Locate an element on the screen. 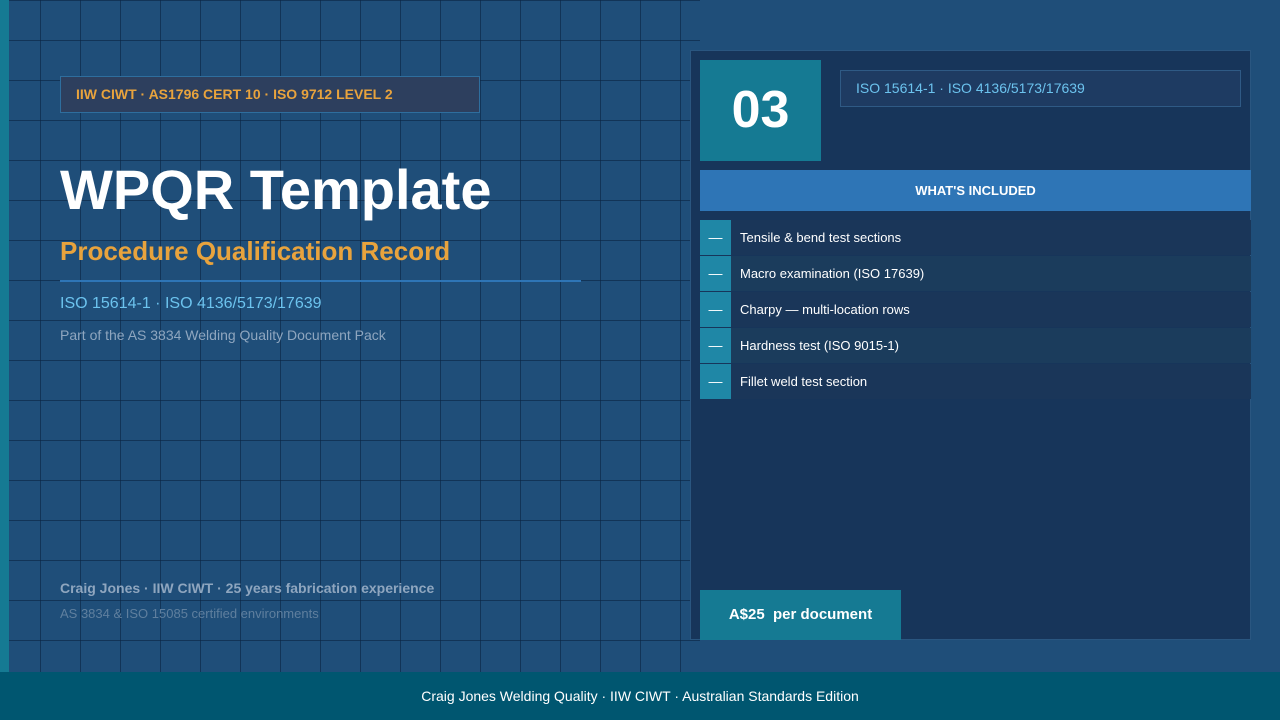  list-item-label: Fillet weld test section is located at coordinates (804, 381).